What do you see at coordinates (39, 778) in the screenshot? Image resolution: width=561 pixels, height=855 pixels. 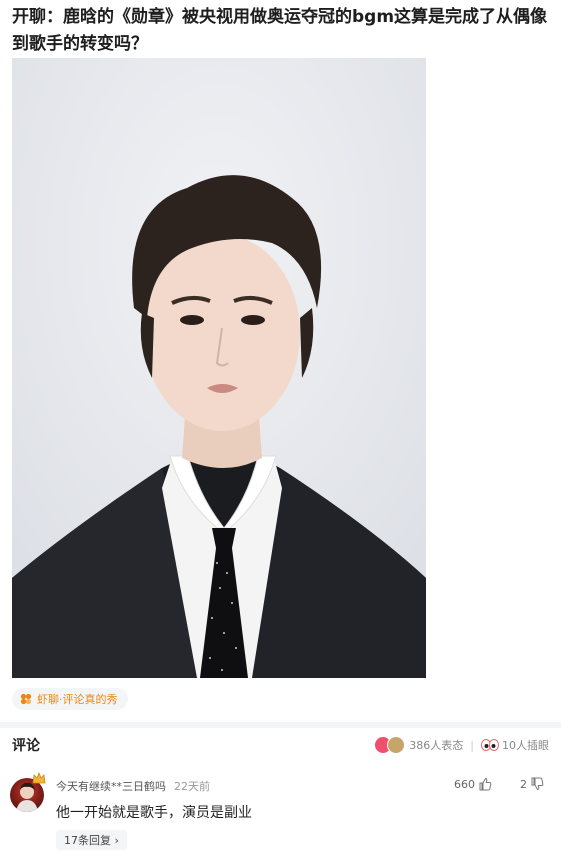 I see `crown-badge-icon` at bounding box center [39, 778].